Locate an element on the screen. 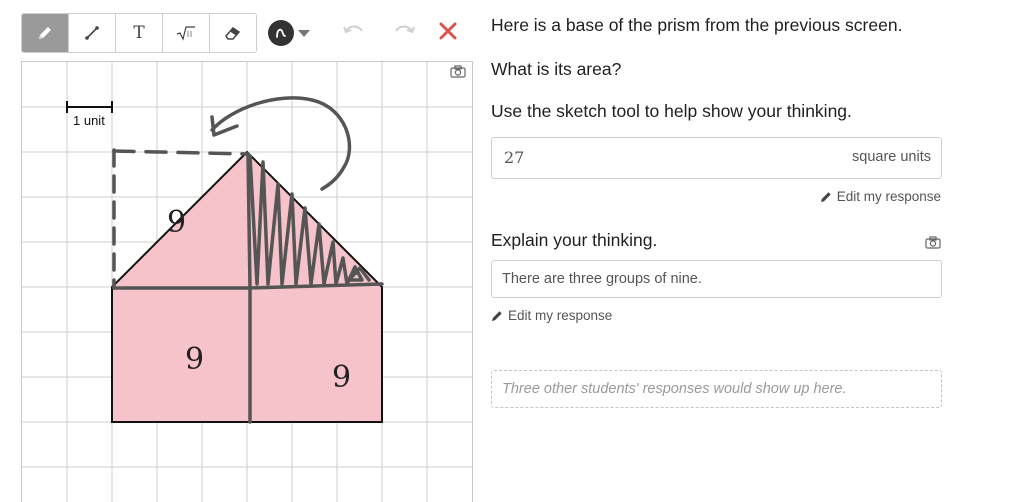  sketch-toolbar: T is located at coordinates (165, 33).